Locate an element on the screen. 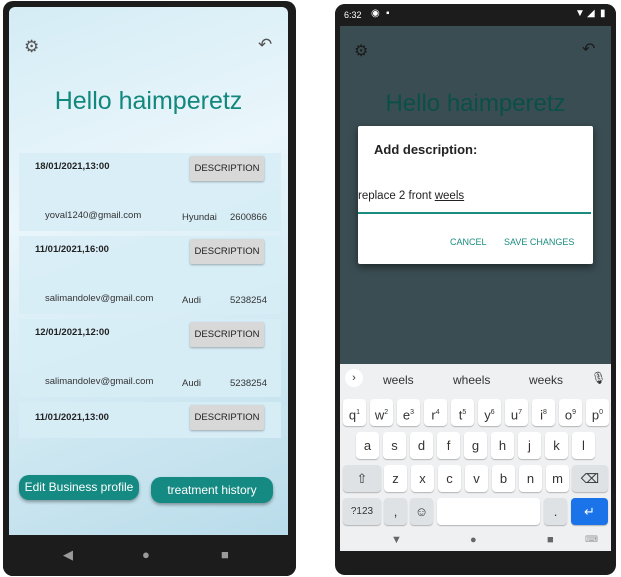 This screenshot has width=621, height=577. key: h is located at coordinates (502, 445).